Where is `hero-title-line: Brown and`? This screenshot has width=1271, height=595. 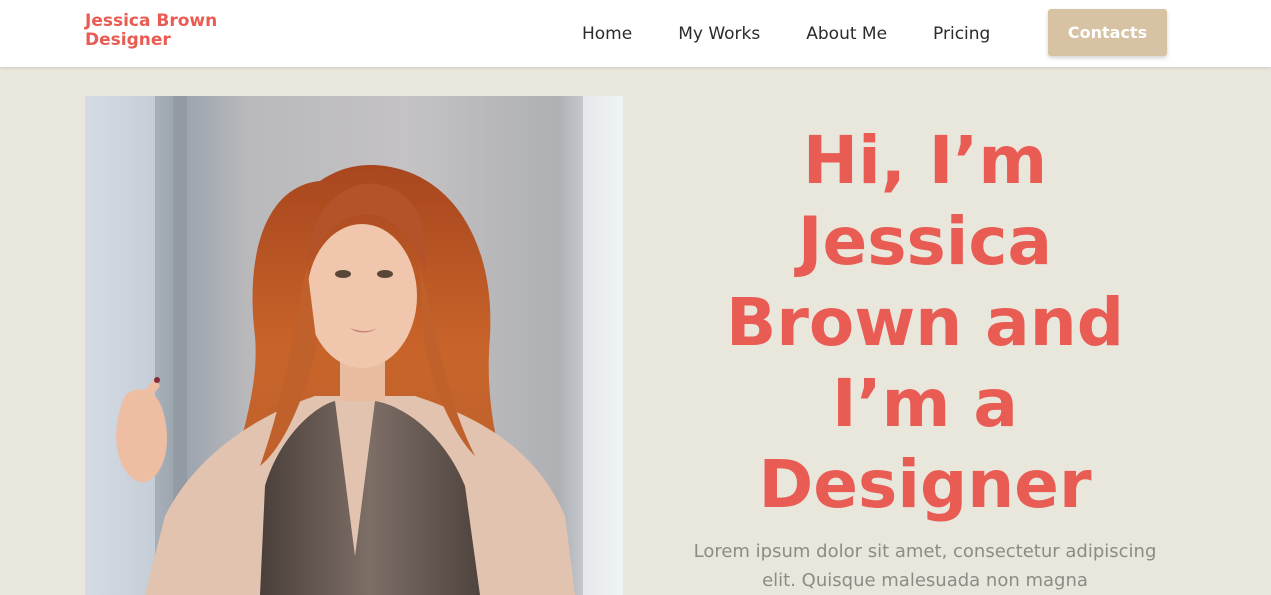
hero-title-line: Brown and is located at coordinates (925, 322).